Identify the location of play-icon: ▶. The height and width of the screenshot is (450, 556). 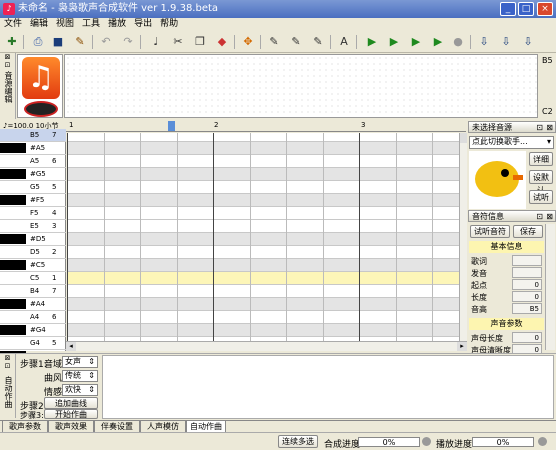
(372, 42).